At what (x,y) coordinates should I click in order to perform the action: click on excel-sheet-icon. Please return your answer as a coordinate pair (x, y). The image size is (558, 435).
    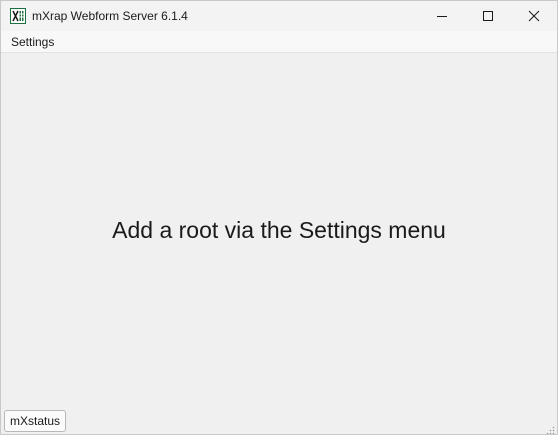
    Looking at the image, I should click on (18, 16).